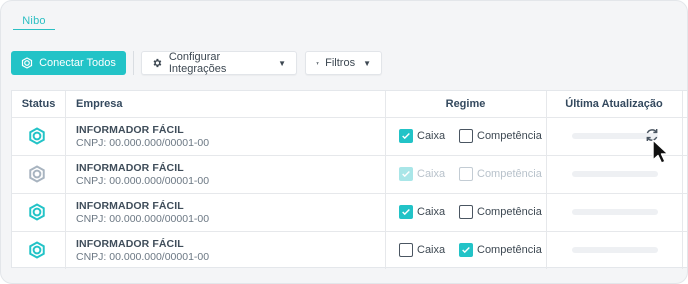  What do you see at coordinates (38, 104) in the screenshot?
I see `header-status: Status` at bounding box center [38, 104].